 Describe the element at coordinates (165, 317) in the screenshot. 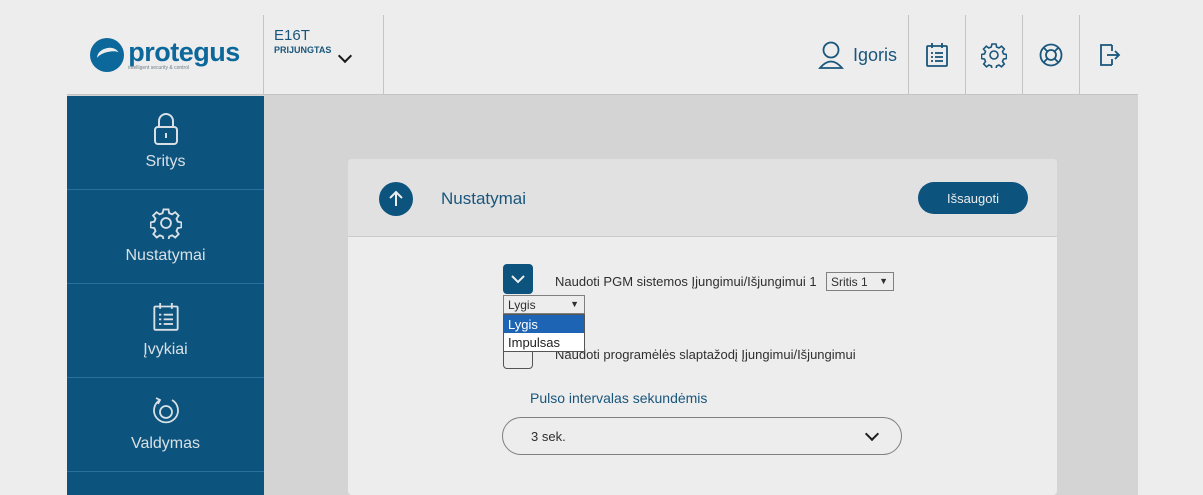

I see `calendar-list-icon` at that location.